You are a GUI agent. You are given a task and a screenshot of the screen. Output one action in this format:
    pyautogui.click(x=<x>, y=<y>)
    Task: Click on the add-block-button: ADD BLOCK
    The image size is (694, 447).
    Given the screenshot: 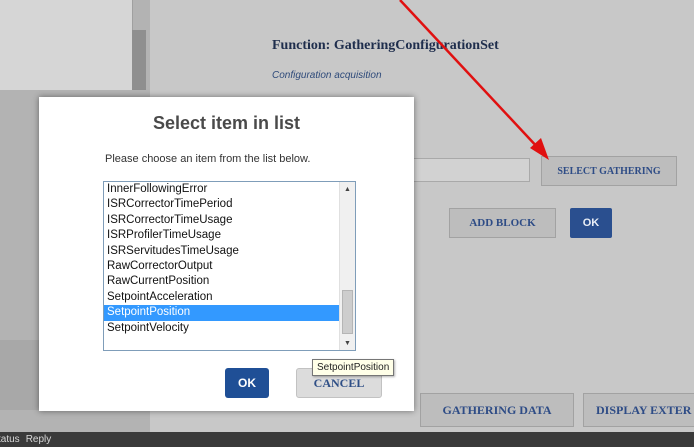 What is the action you would take?
    pyautogui.click(x=502, y=223)
    